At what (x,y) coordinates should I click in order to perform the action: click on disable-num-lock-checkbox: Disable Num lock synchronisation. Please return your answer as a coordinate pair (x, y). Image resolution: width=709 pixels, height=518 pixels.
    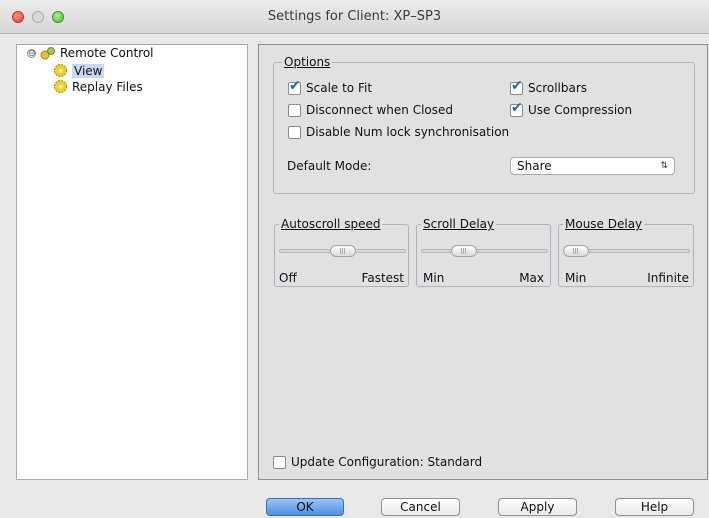
    Looking at the image, I should click on (398, 132).